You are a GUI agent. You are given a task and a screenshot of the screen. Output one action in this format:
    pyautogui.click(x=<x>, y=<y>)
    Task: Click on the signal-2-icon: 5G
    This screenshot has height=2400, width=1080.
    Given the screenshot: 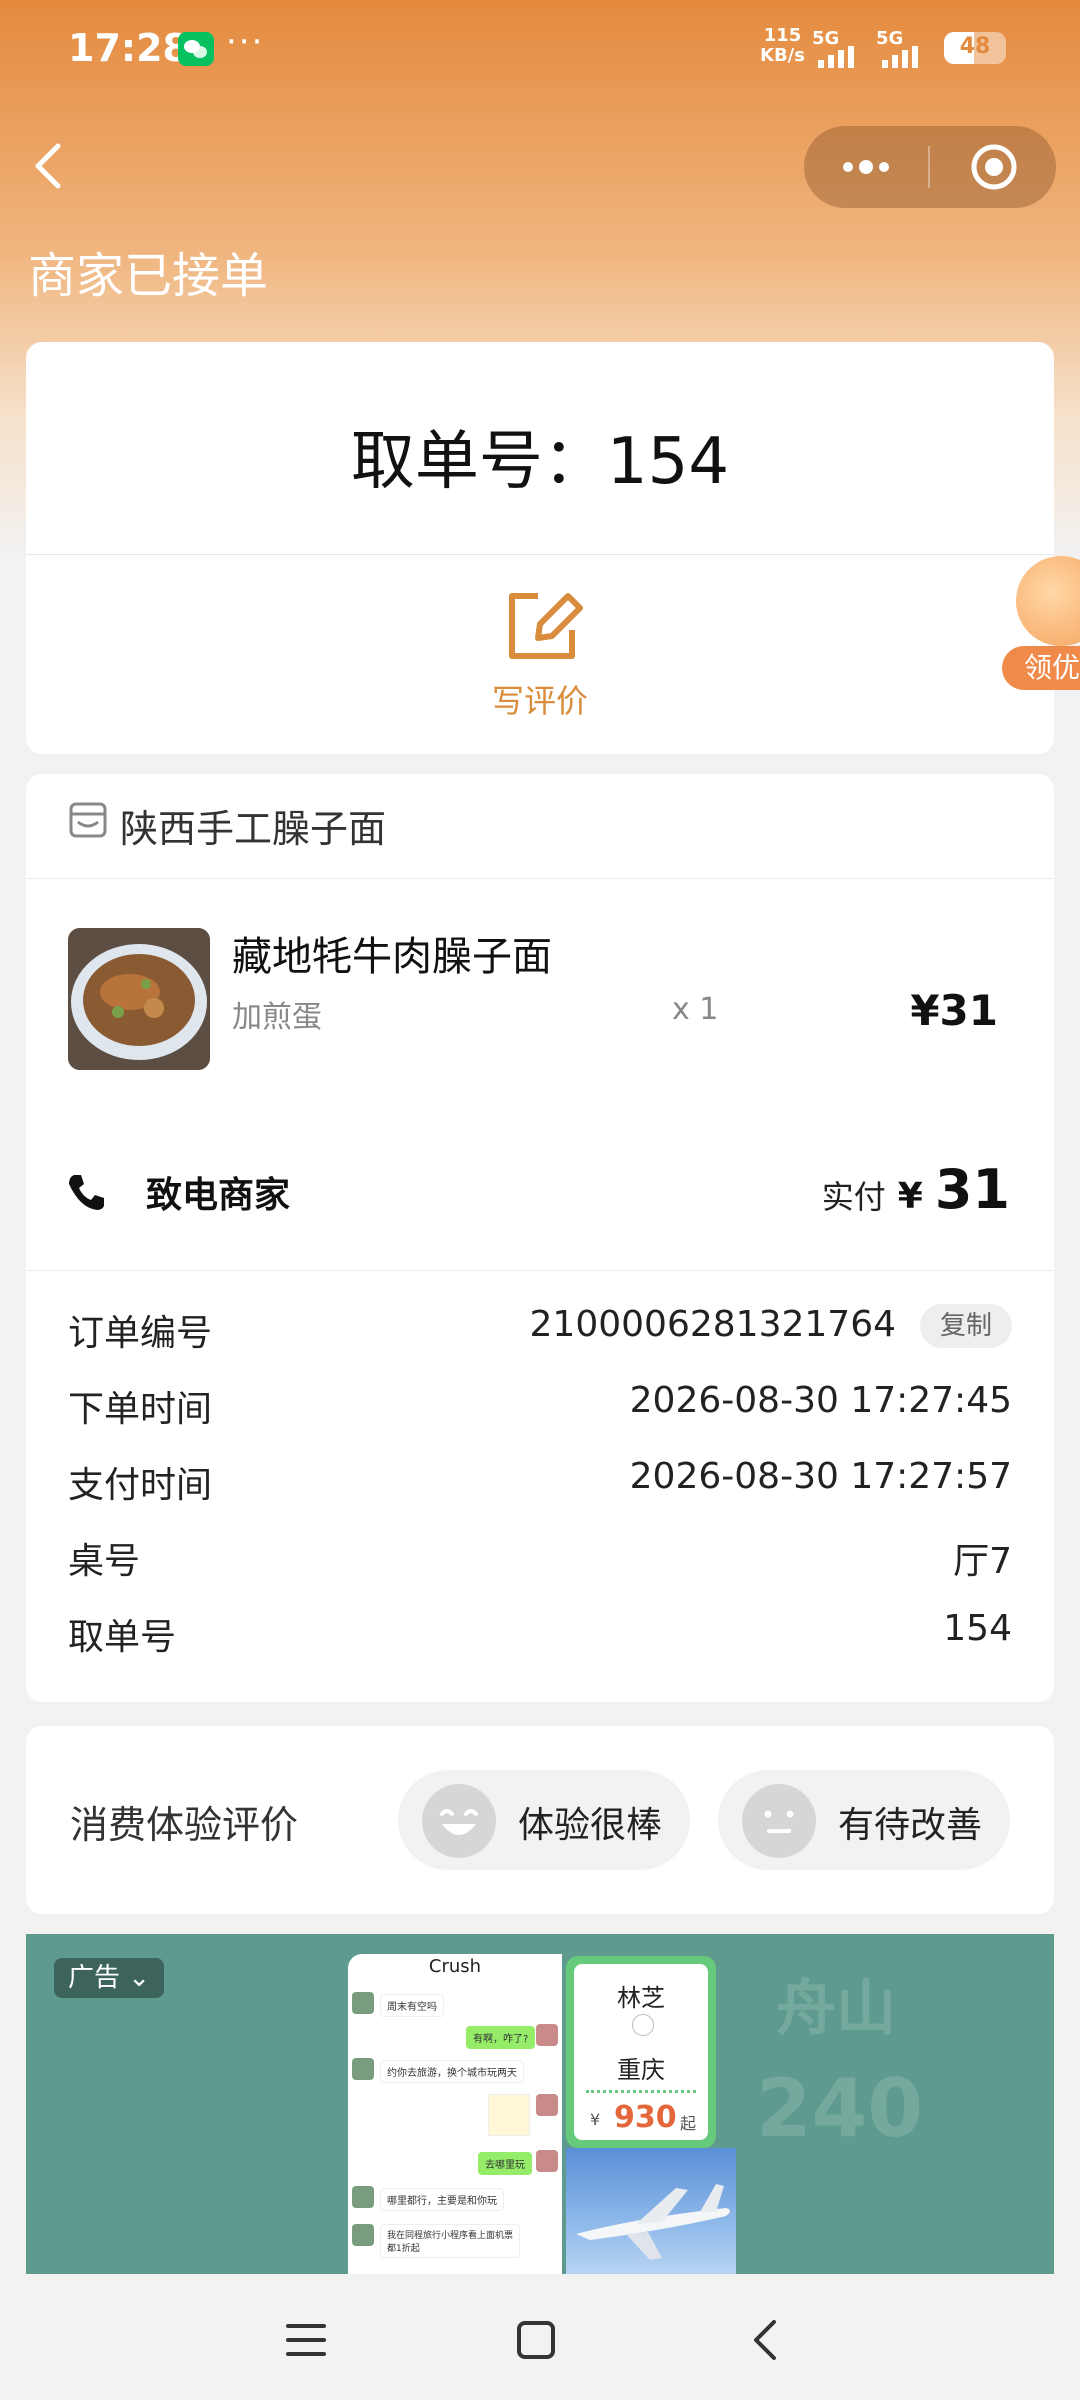 What is the action you would take?
    pyautogui.click(x=911, y=48)
    